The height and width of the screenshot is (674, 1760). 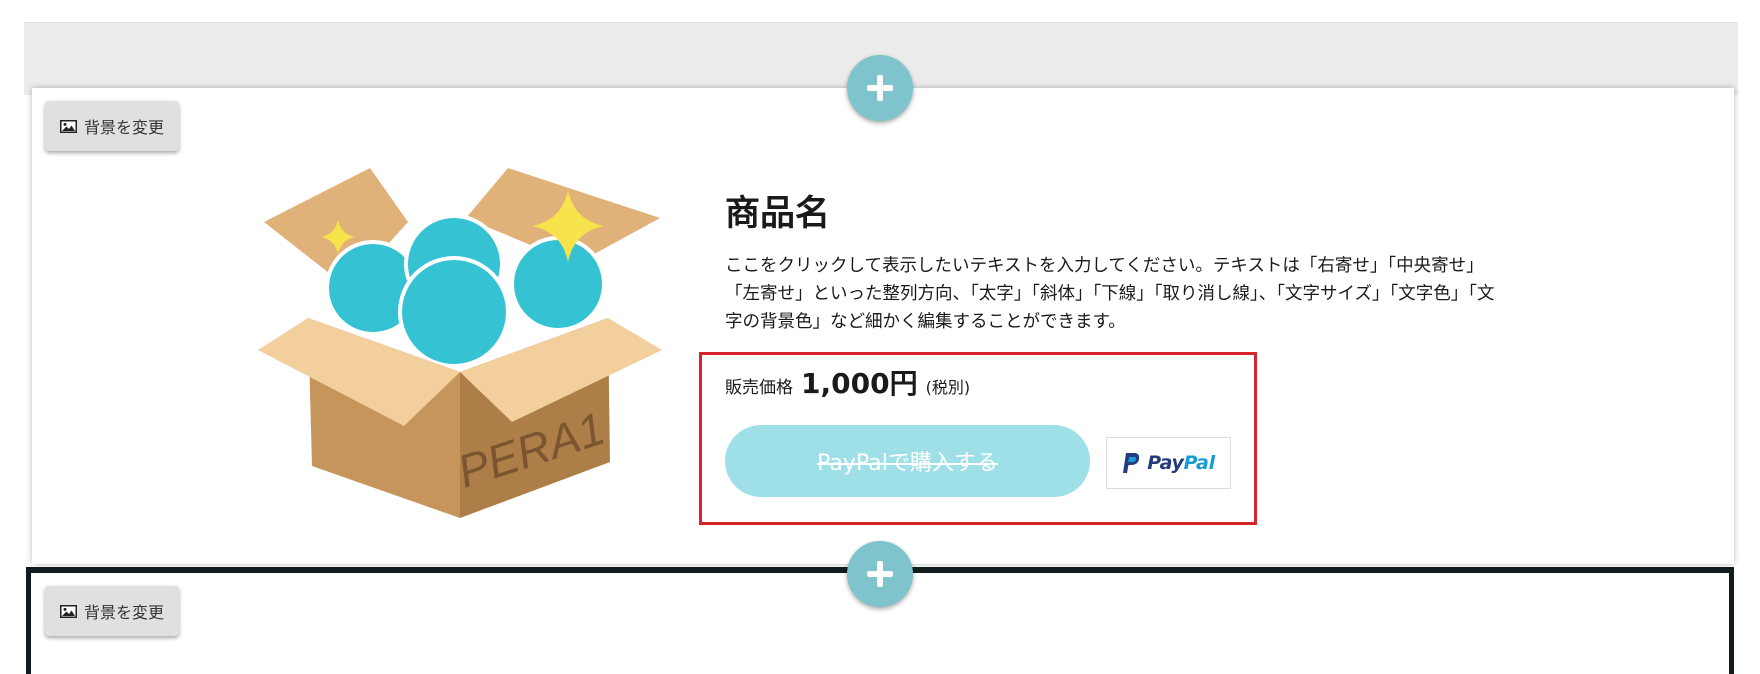 I want to click on paypal-p-icon, so click(x=1131, y=462).